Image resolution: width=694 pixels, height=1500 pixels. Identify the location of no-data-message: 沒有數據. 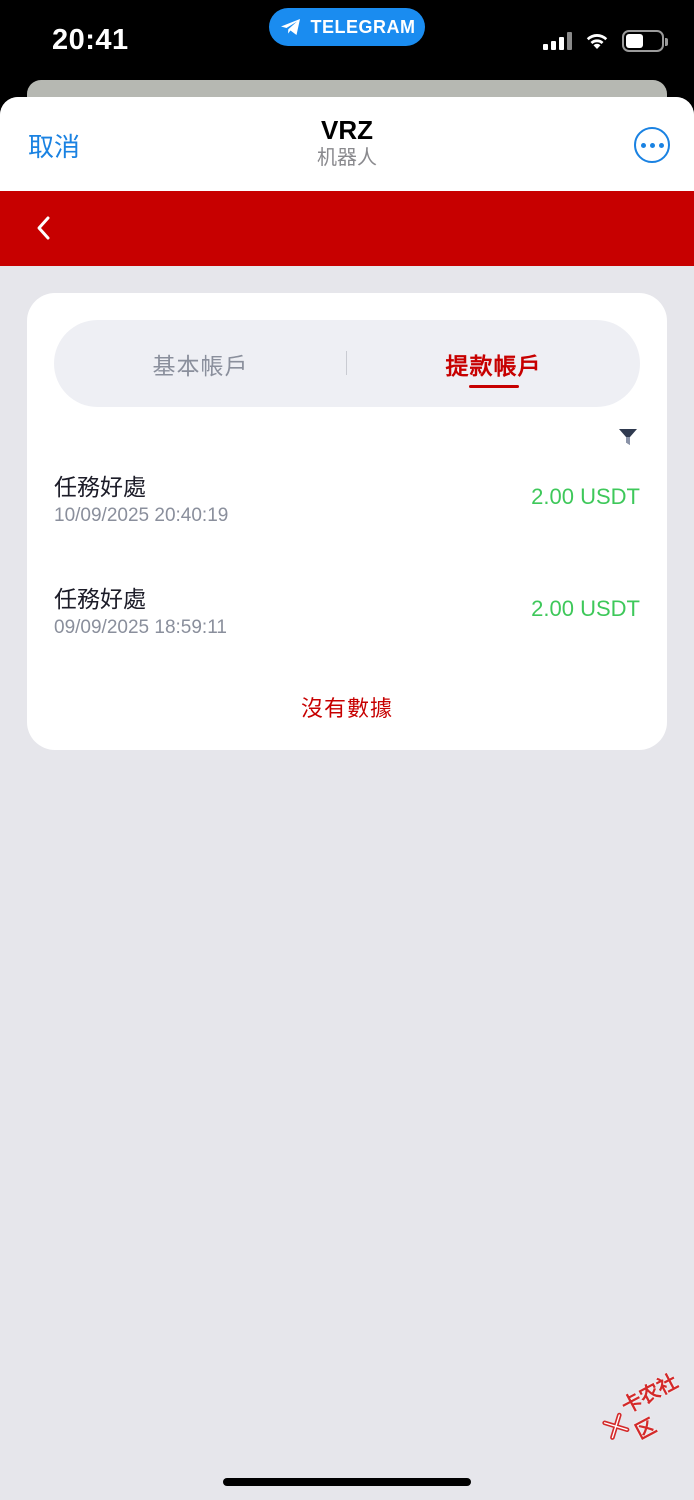
(346, 708).